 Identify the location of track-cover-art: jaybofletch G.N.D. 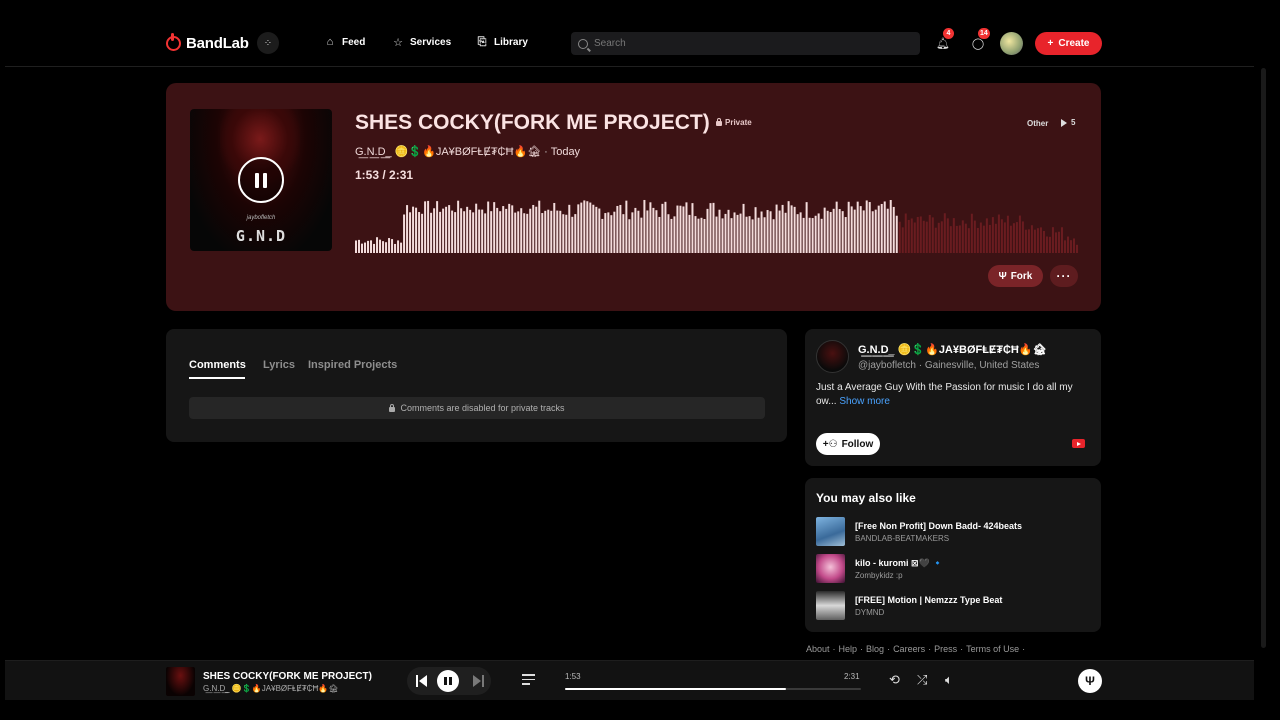
(261, 180).